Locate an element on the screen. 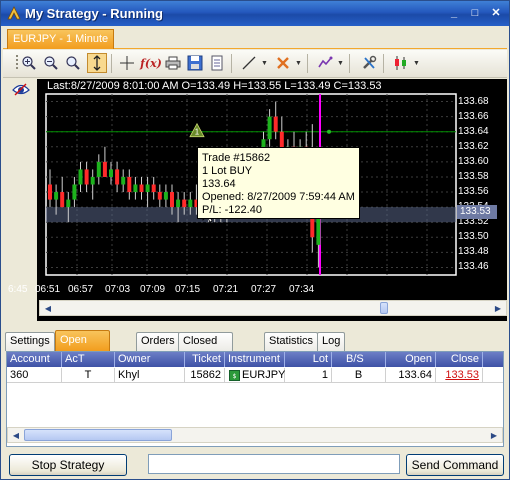 Image resolution: width=510 pixels, height=480 pixels. time-tick-label: 06:57 is located at coordinates (81, 289).